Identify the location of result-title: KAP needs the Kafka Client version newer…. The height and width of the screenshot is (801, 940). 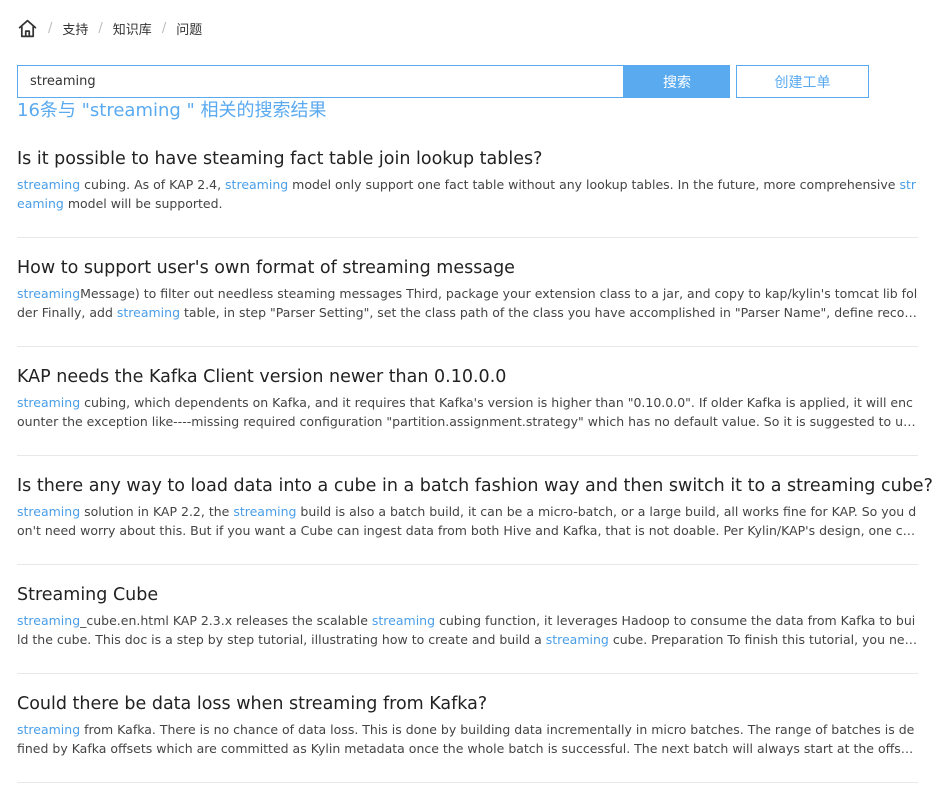
(467, 377).